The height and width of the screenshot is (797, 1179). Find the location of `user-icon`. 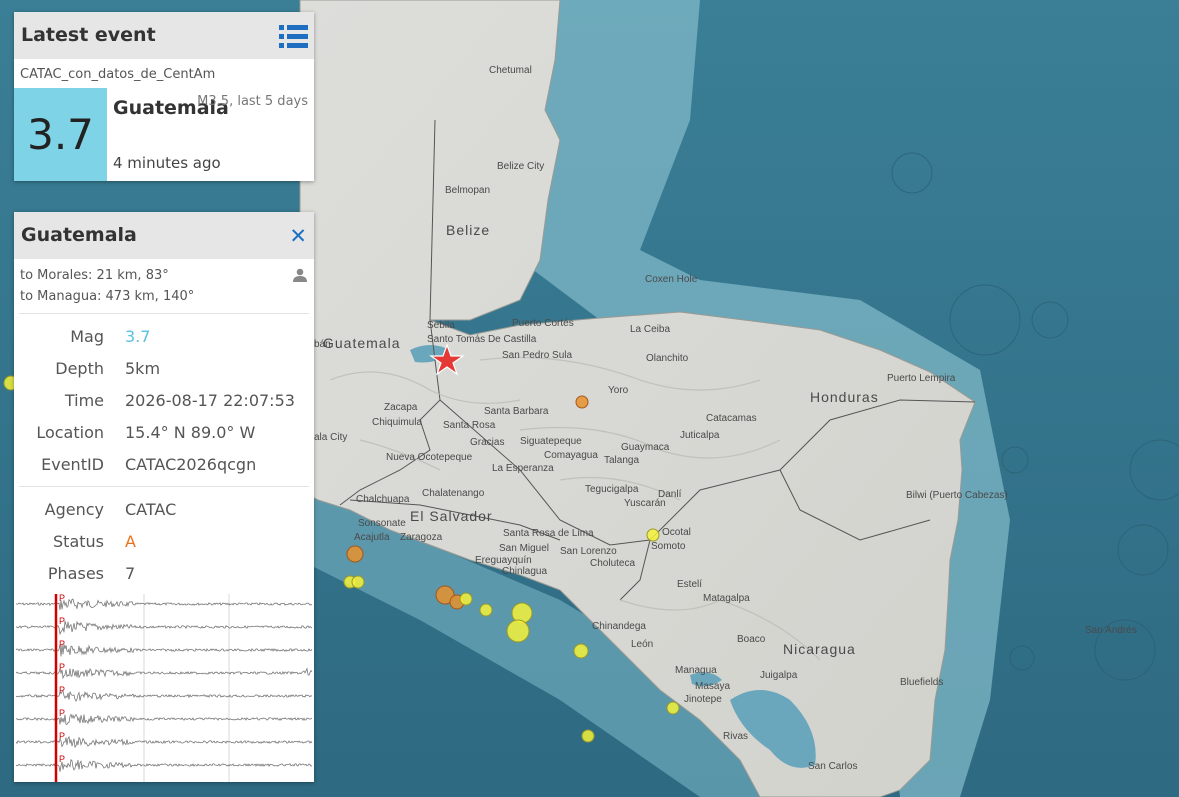

user-icon is located at coordinates (300, 275).